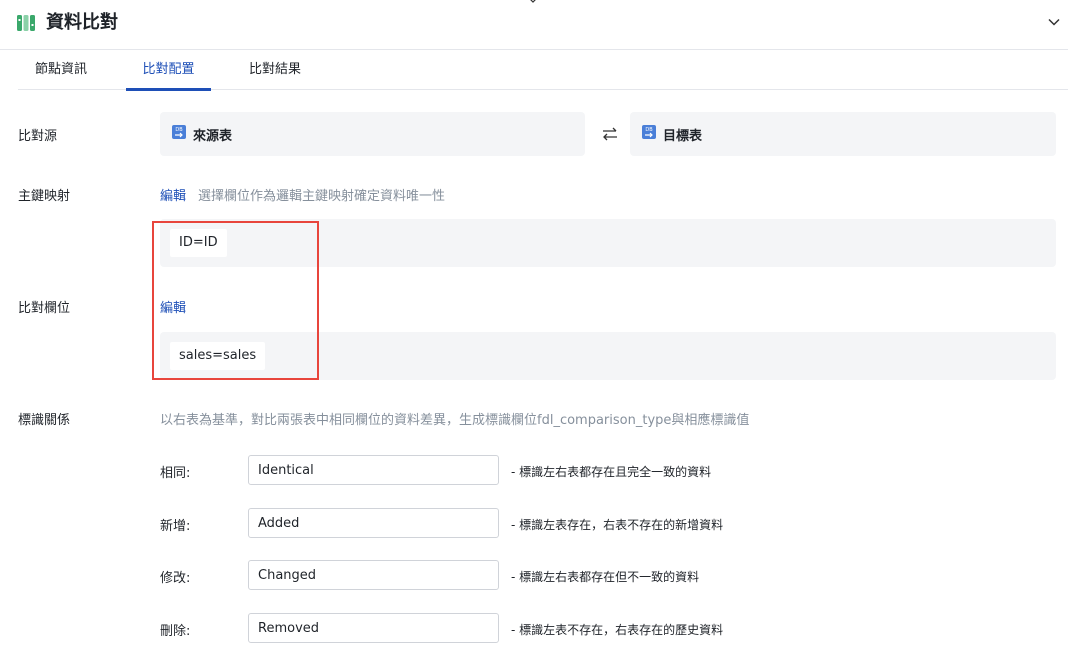 Image resolution: width=1068 pixels, height=669 pixels. I want to click on relation-changed-label: 修改:, so click(175, 578).